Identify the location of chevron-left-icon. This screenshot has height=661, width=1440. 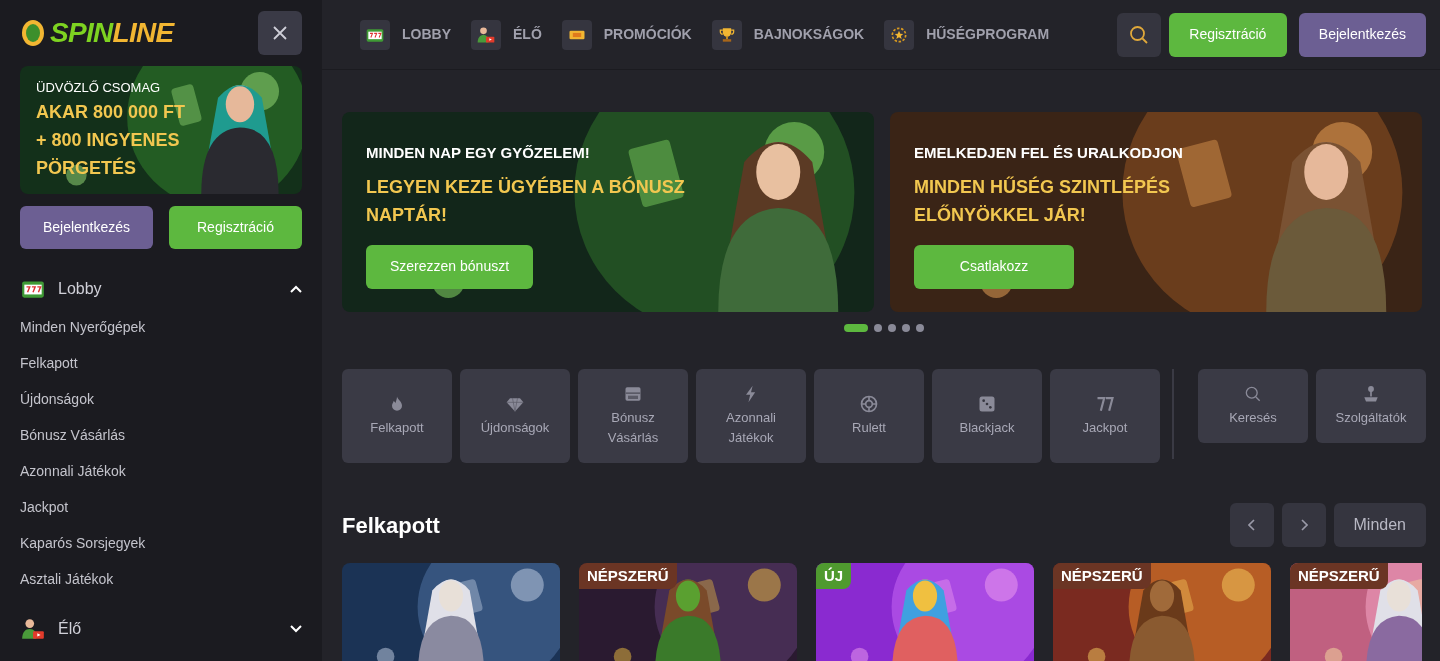
(1251, 525).